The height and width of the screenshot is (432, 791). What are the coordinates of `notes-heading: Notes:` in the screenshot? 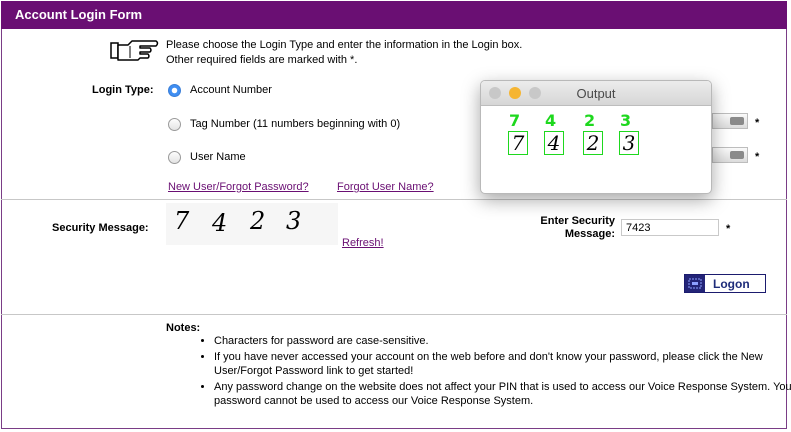 It's located at (183, 328).